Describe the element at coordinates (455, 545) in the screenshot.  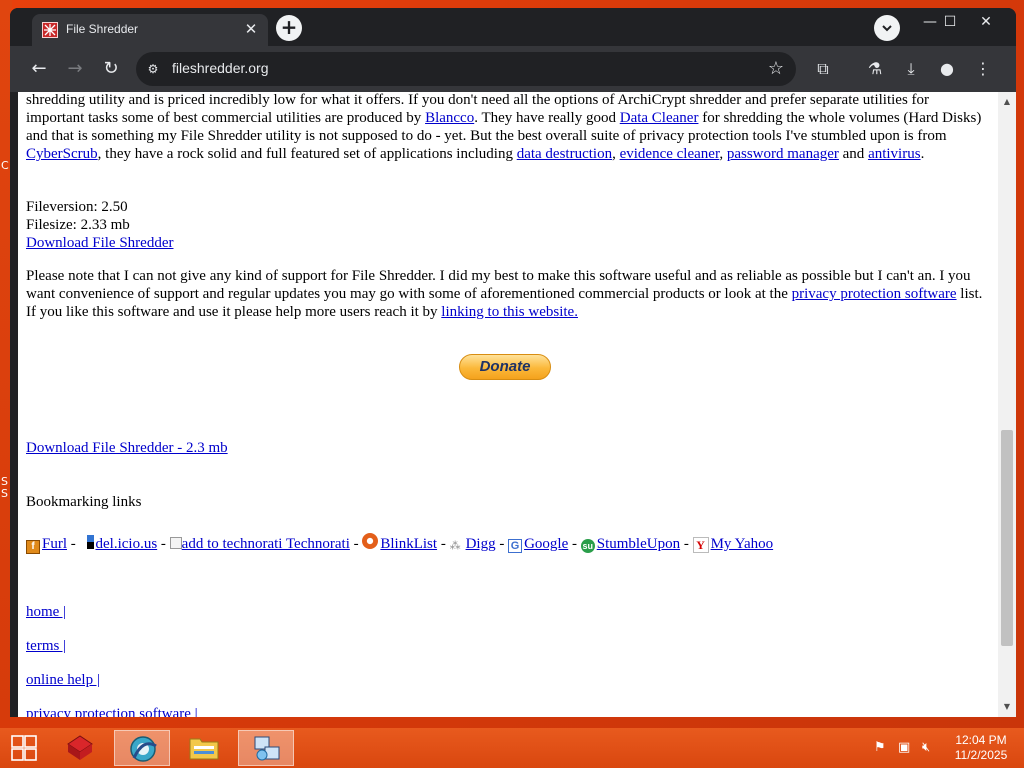
I see `digg-icon: ⁂` at that location.